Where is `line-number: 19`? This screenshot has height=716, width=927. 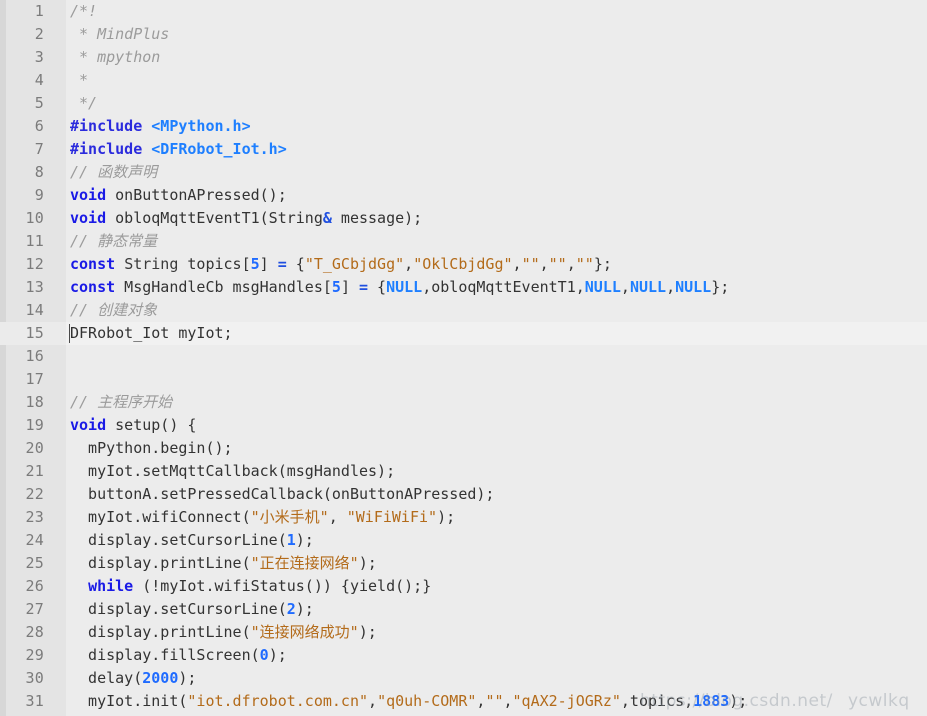 line-number: 19 is located at coordinates (33, 425).